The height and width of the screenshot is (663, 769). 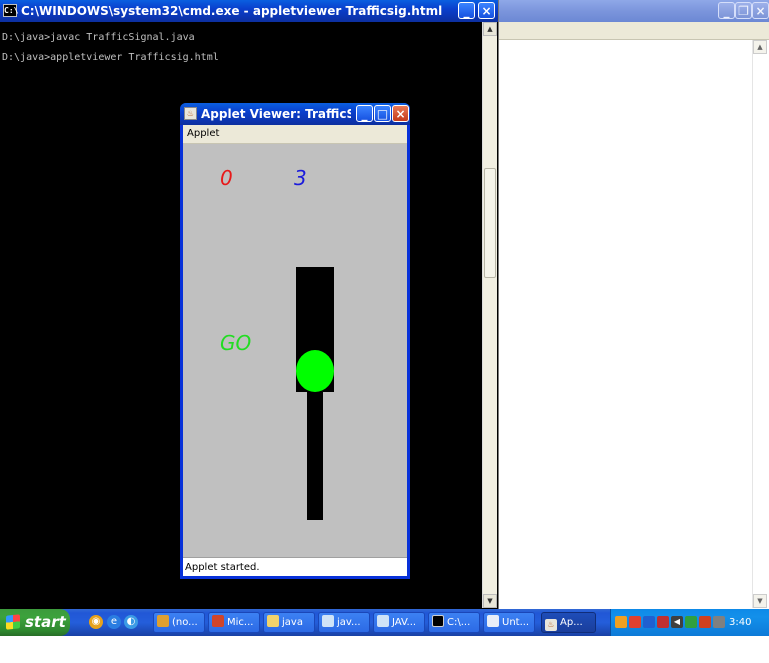 What do you see at coordinates (489, 315) in the screenshot?
I see `cmd-scrollbar: ▲ ▼` at bounding box center [489, 315].